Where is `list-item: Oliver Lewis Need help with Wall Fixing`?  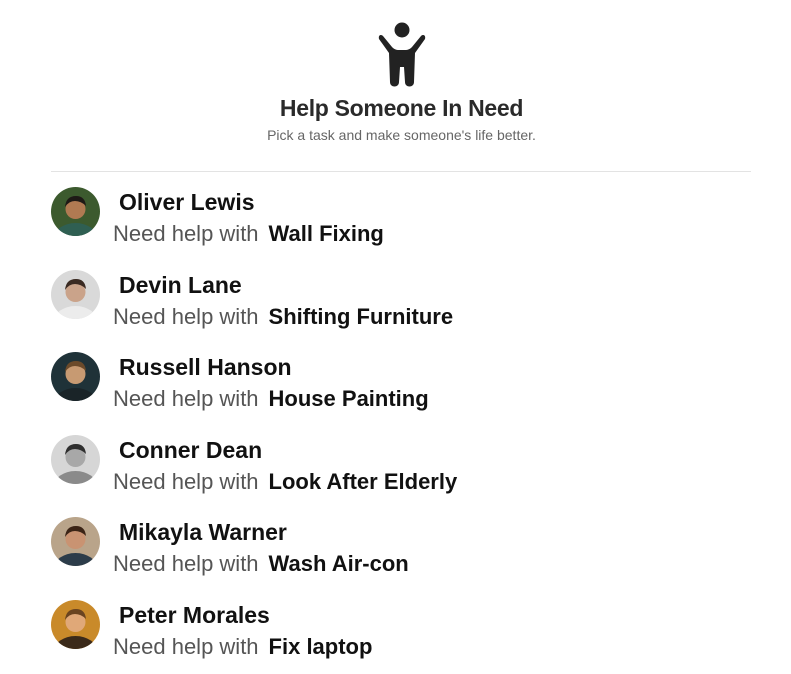
list-item: Oliver Lewis Need help with Wall Fixing is located at coordinates (401, 222).